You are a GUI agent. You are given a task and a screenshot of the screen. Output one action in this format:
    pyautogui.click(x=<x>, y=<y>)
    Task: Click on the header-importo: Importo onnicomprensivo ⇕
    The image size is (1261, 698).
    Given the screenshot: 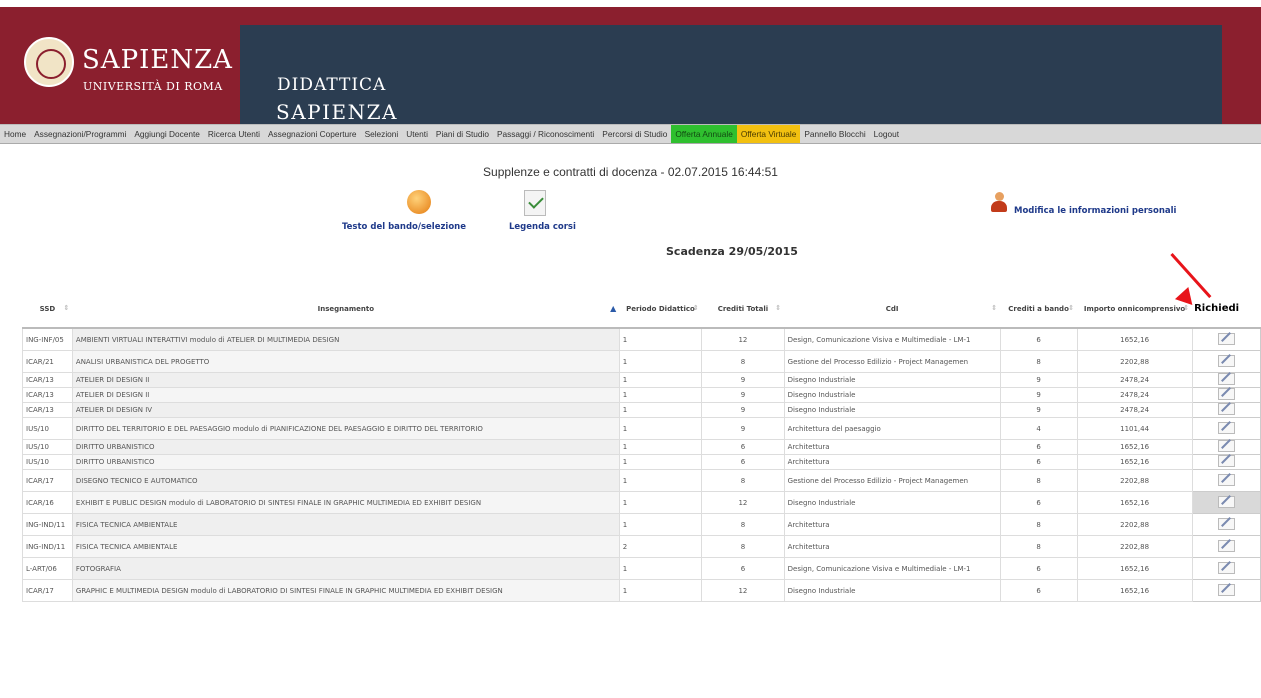 What is the action you would take?
    pyautogui.click(x=1135, y=309)
    